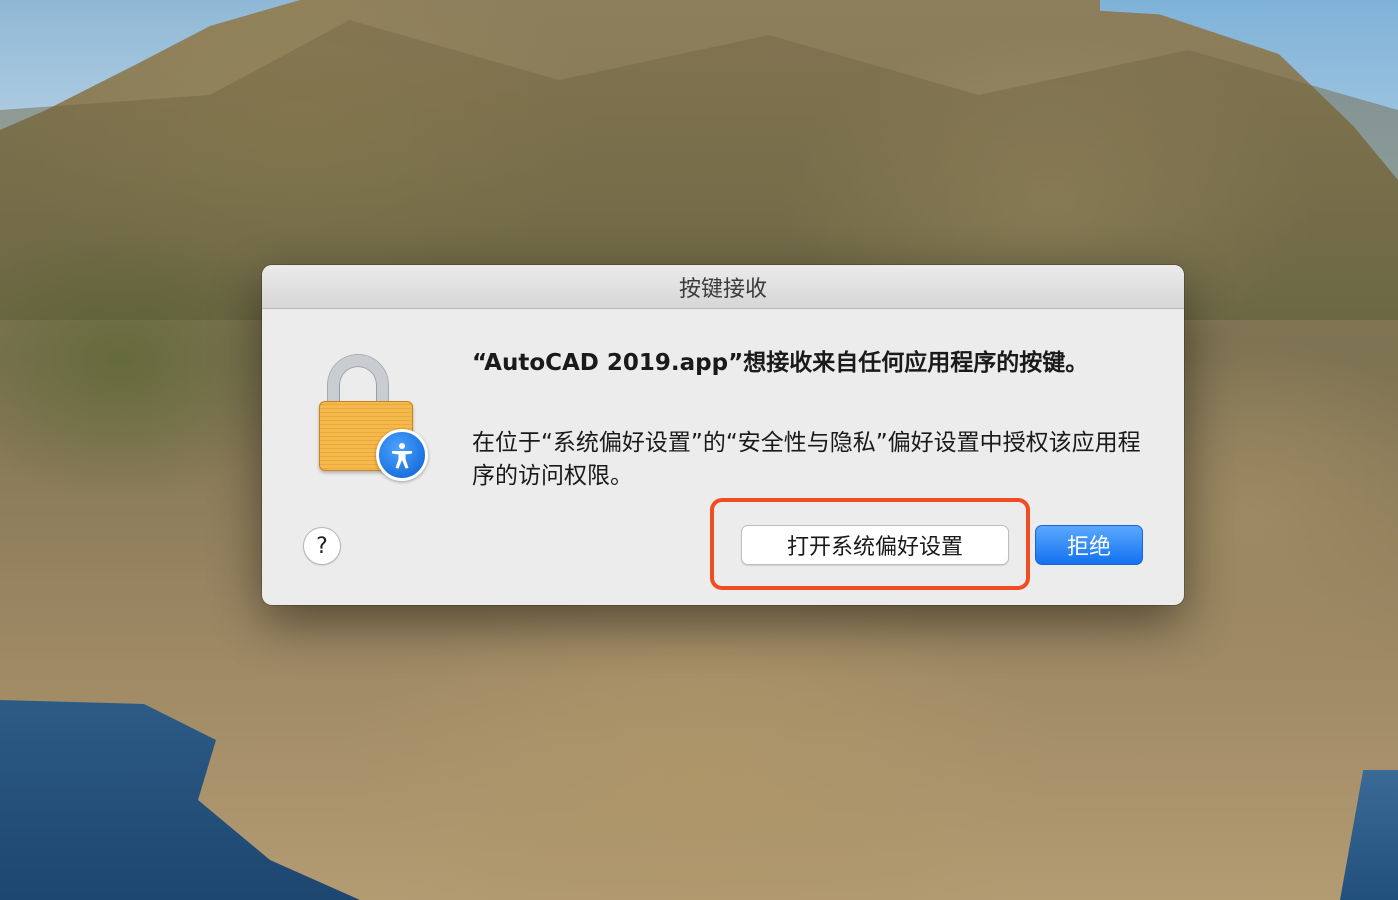 This screenshot has width=1398, height=900. Describe the element at coordinates (875, 545) in the screenshot. I see `open-system-preferences-button: 打开系统偏好设置` at that location.